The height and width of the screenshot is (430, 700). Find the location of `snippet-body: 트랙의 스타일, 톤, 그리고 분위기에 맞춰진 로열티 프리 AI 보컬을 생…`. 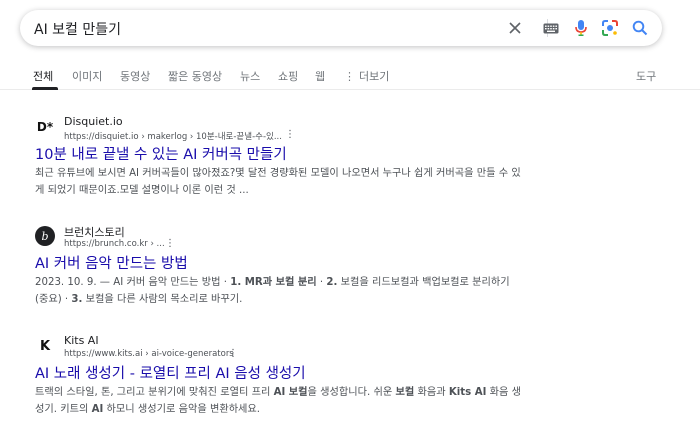

snippet-body: 트랙의 스타일, 톤, 그리고 분위기에 맞춰진 로열티 프리 AI 보컬을 생… is located at coordinates (278, 401).